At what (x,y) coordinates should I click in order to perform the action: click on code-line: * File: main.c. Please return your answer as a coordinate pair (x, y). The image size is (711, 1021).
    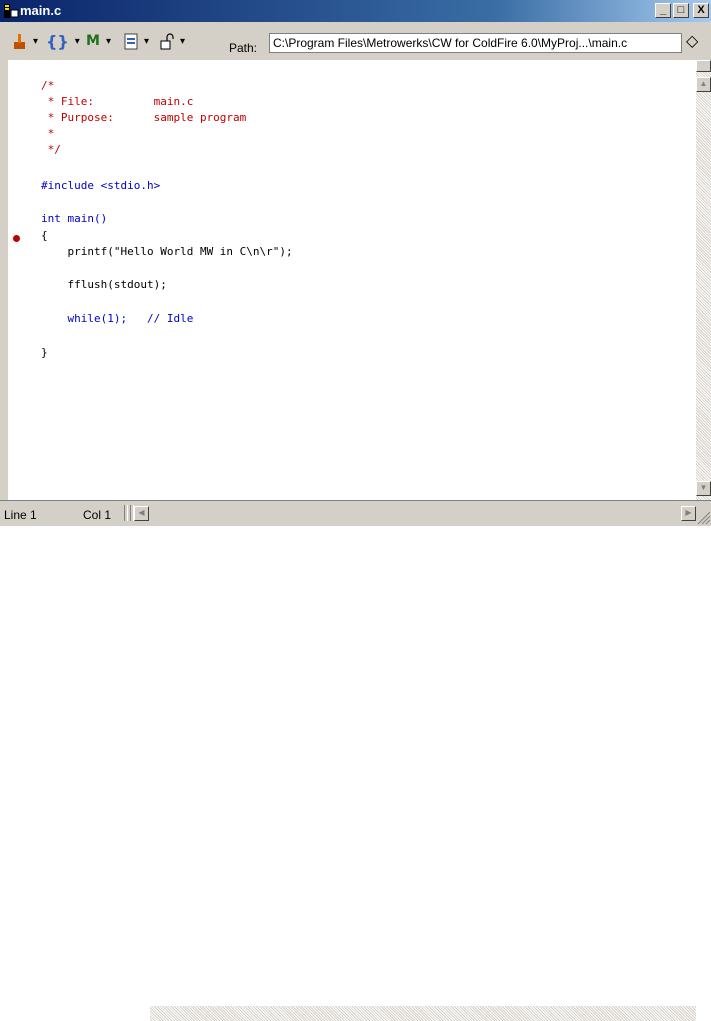
    Looking at the image, I should click on (117, 101).